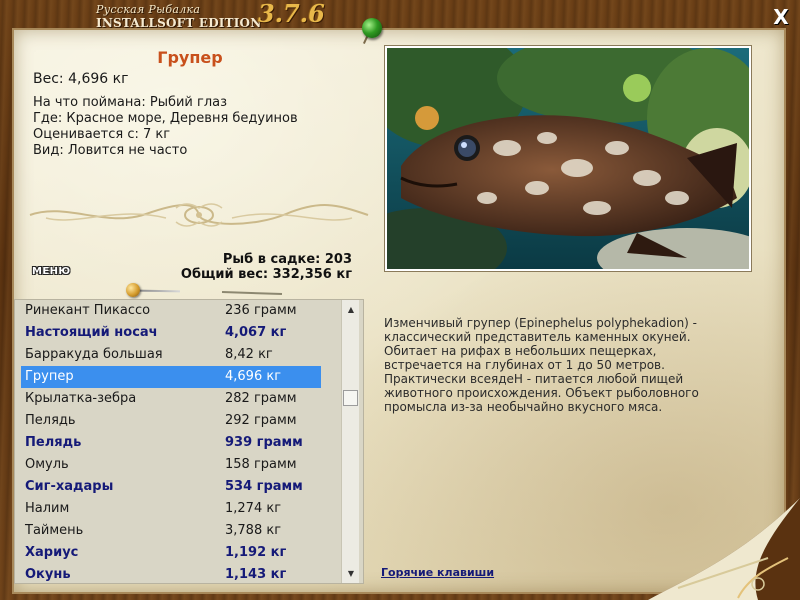 The width and height of the screenshot is (800, 600). Describe the element at coordinates (47, 508) in the screenshot. I see `row-fish-name: Налим` at that location.